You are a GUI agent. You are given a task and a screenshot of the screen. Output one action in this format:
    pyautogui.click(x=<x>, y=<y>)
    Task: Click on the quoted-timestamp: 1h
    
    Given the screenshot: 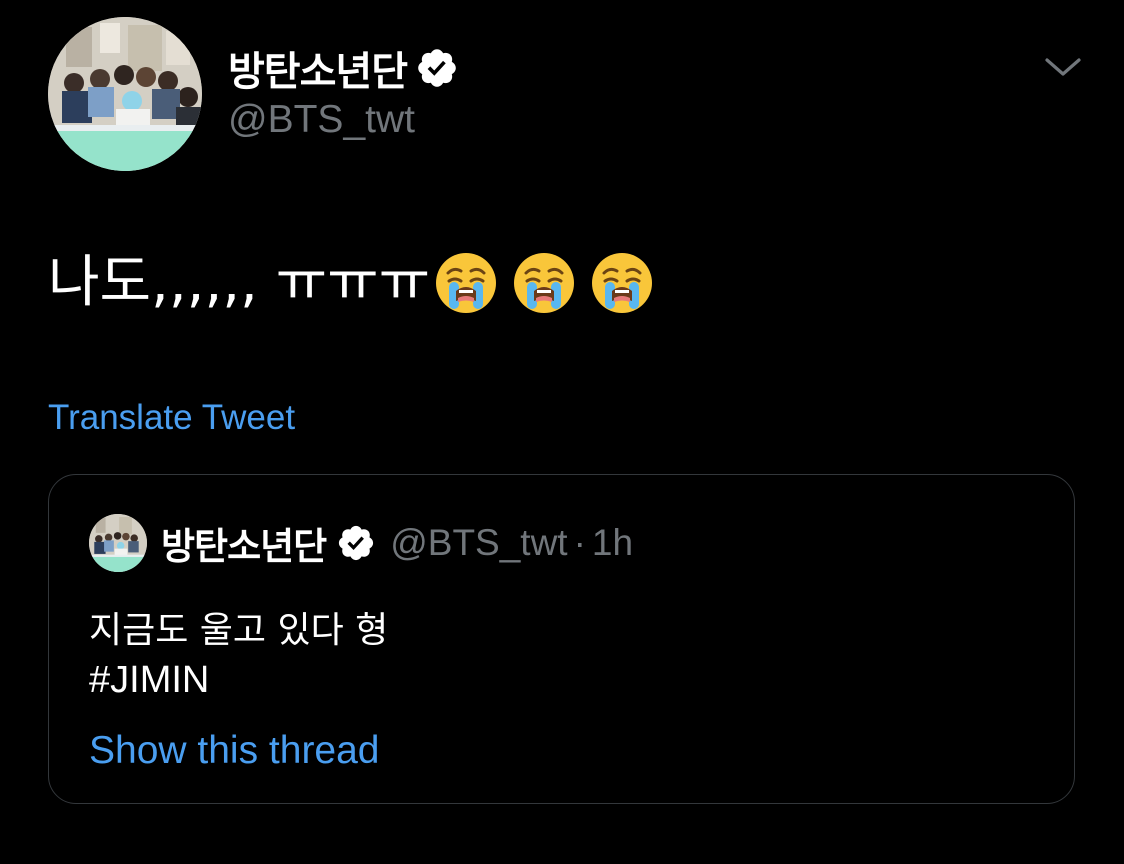 What is the action you would take?
    pyautogui.click(x=612, y=543)
    